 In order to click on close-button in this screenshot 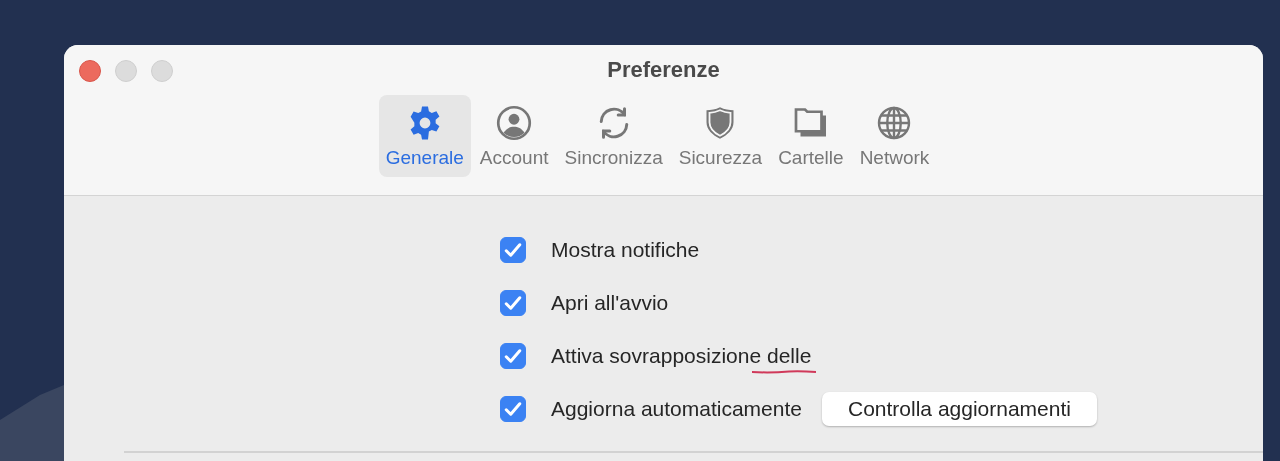, I will do `click(90, 71)`.